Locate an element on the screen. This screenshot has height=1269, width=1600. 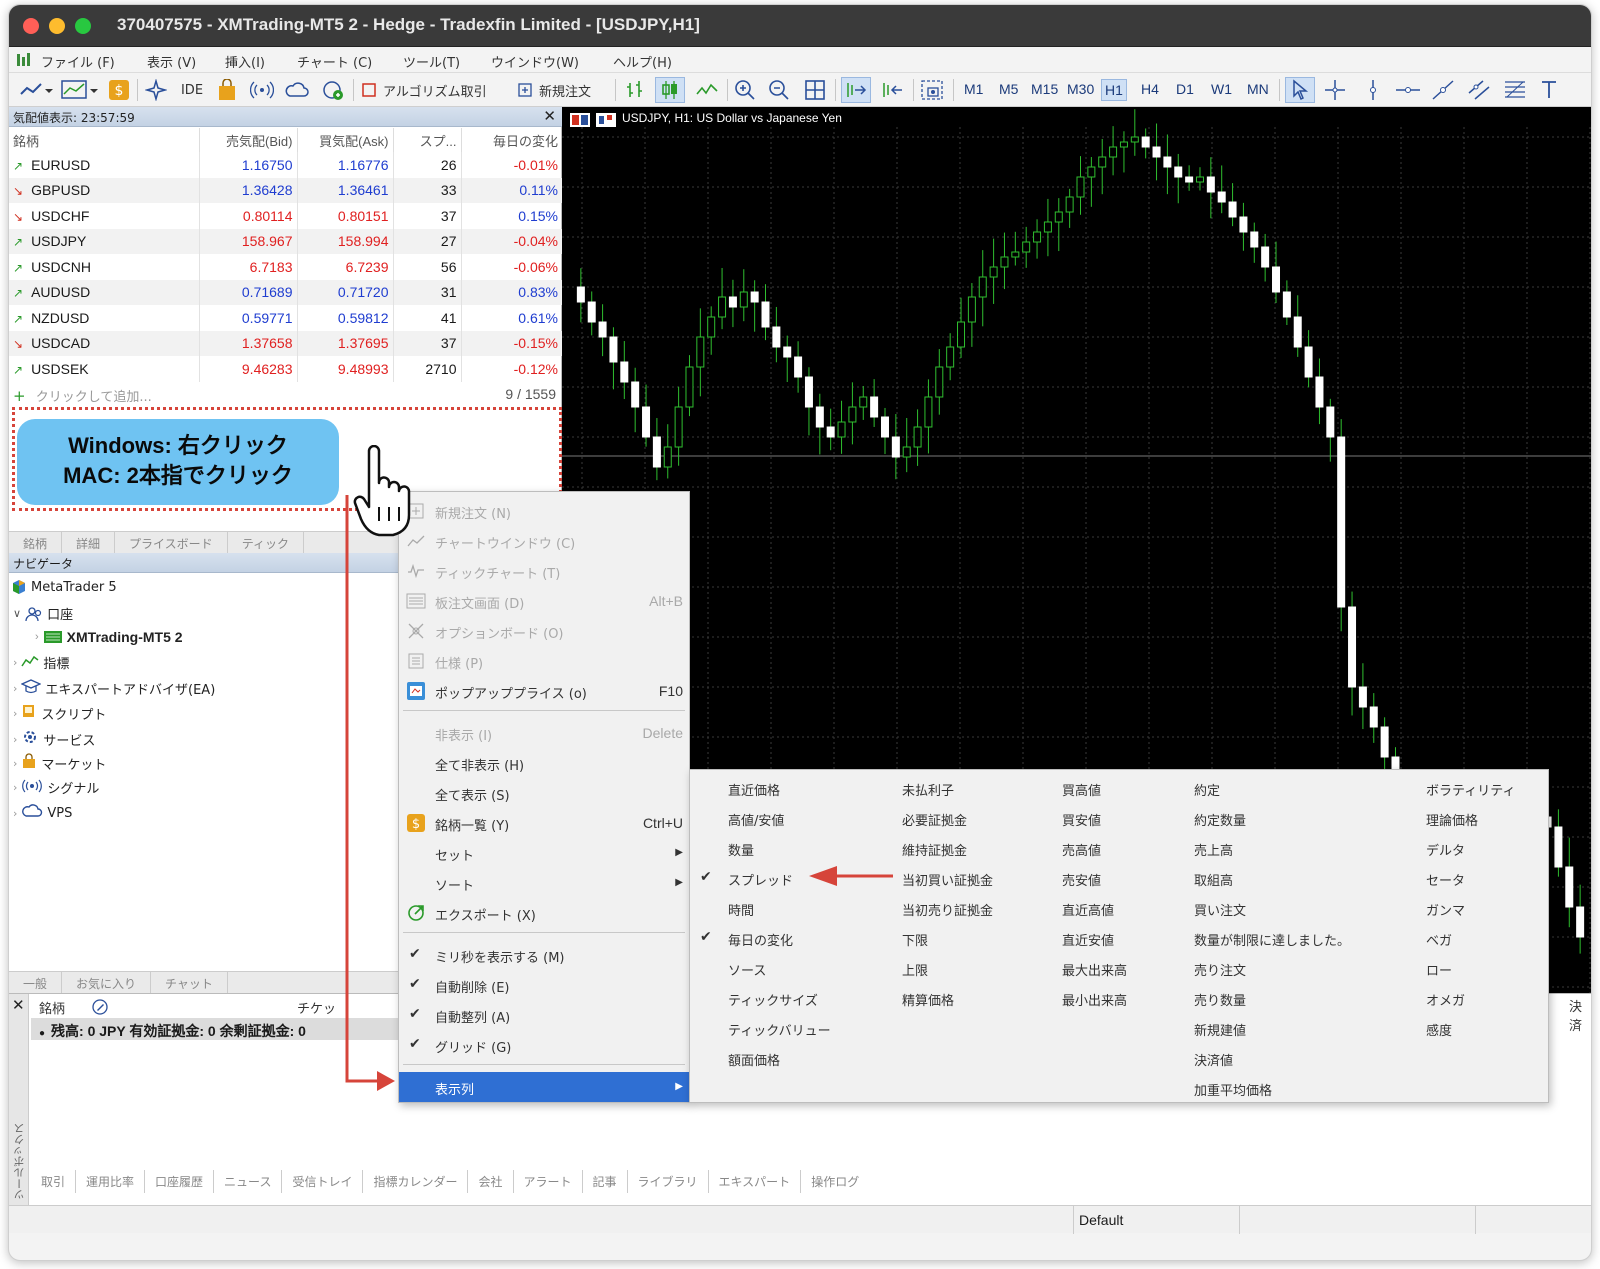
nav-accounts: ∨ 口座 is located at coordinates (43, 613).